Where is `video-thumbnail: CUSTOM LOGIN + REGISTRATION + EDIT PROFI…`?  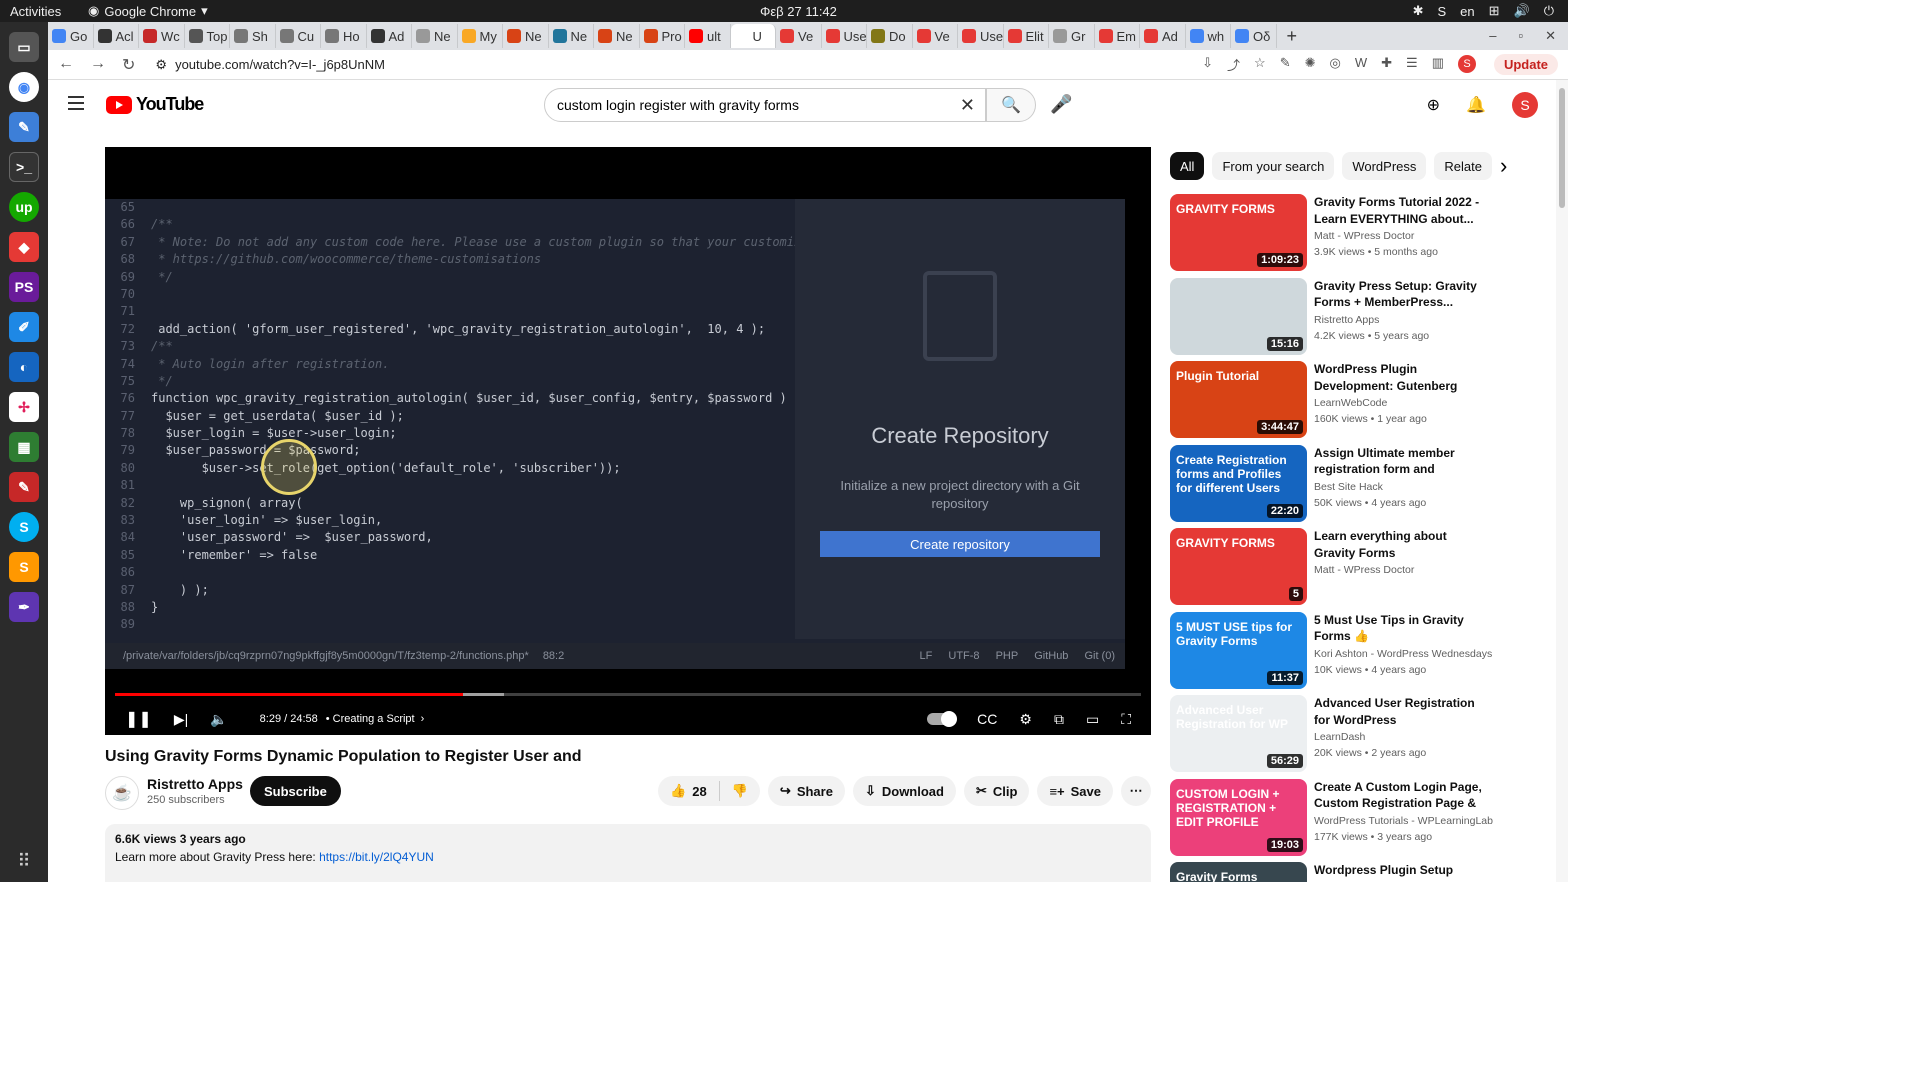 video-thumbnail: CUSTOM LOGIN + REGISTRATION + EDIT PROFI… is located at coordinates (1238, 817).